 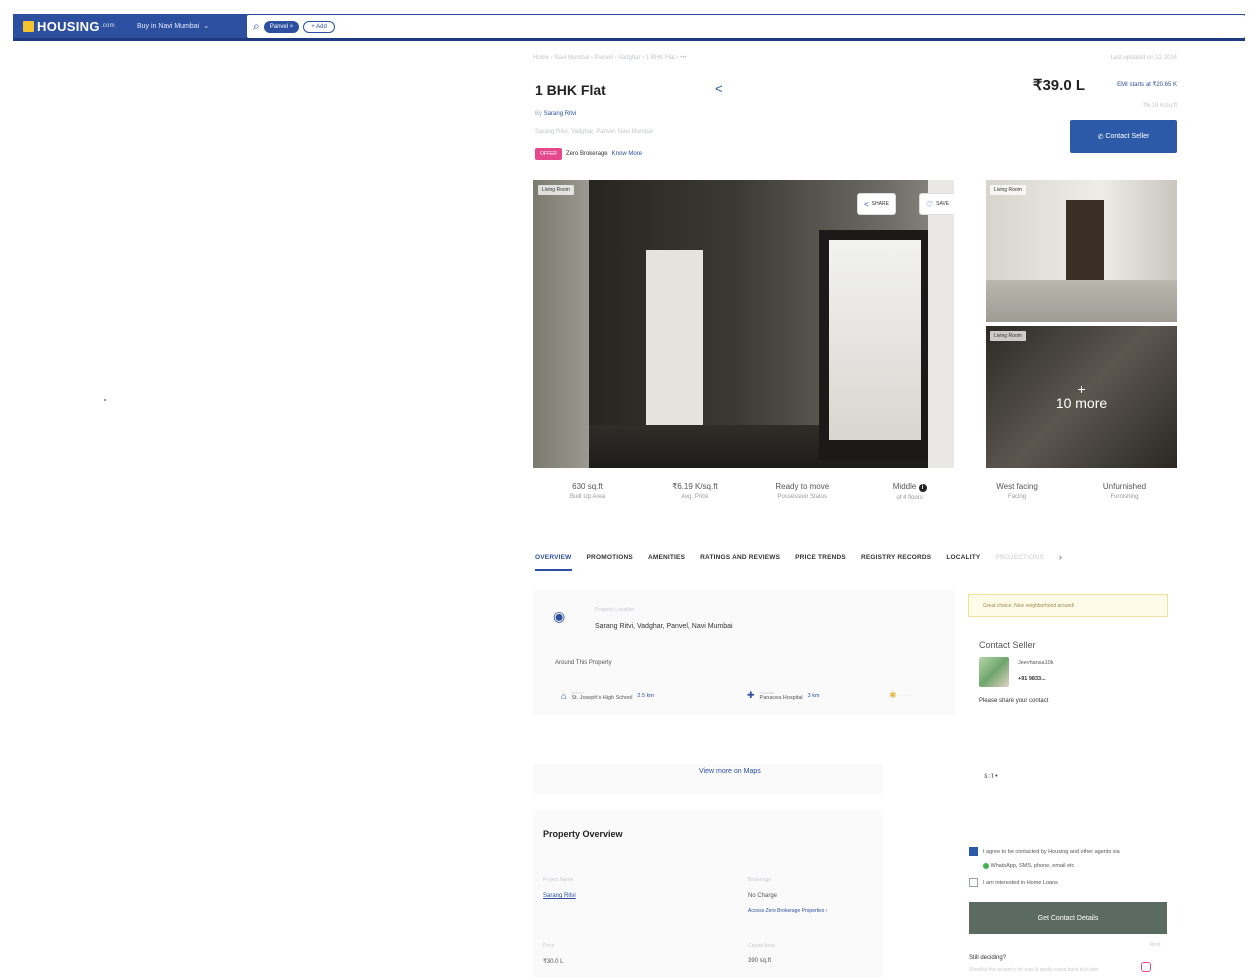 What do you see at coordinates (820, 557) in the screenshot?
I see `tab-price-trends: PRICE TRENDS` at bounding box center [820, 557].